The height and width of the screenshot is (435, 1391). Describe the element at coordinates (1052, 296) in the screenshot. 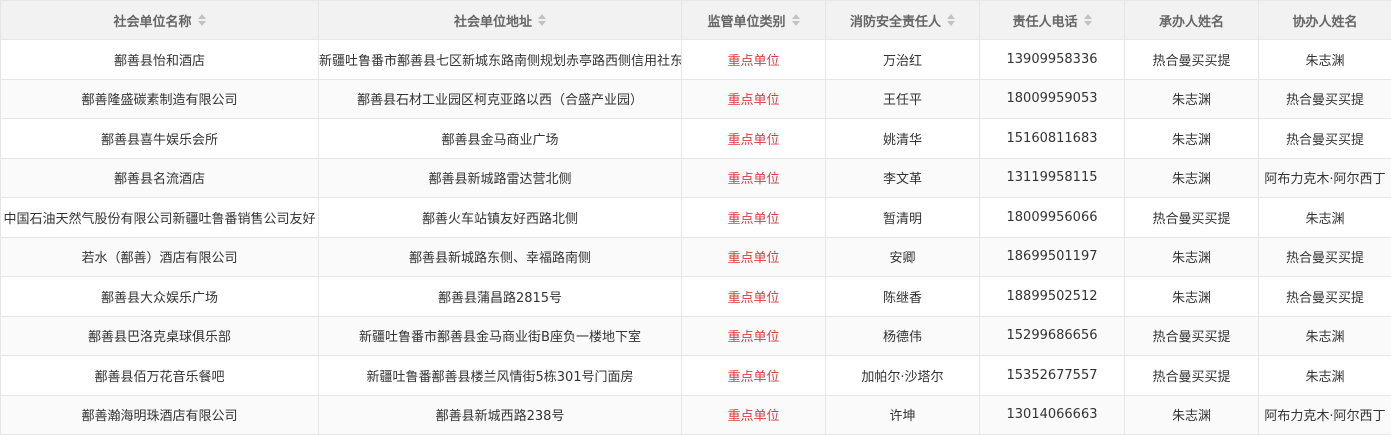

I see `cell-responsible-phone: 18899502512` at that location.